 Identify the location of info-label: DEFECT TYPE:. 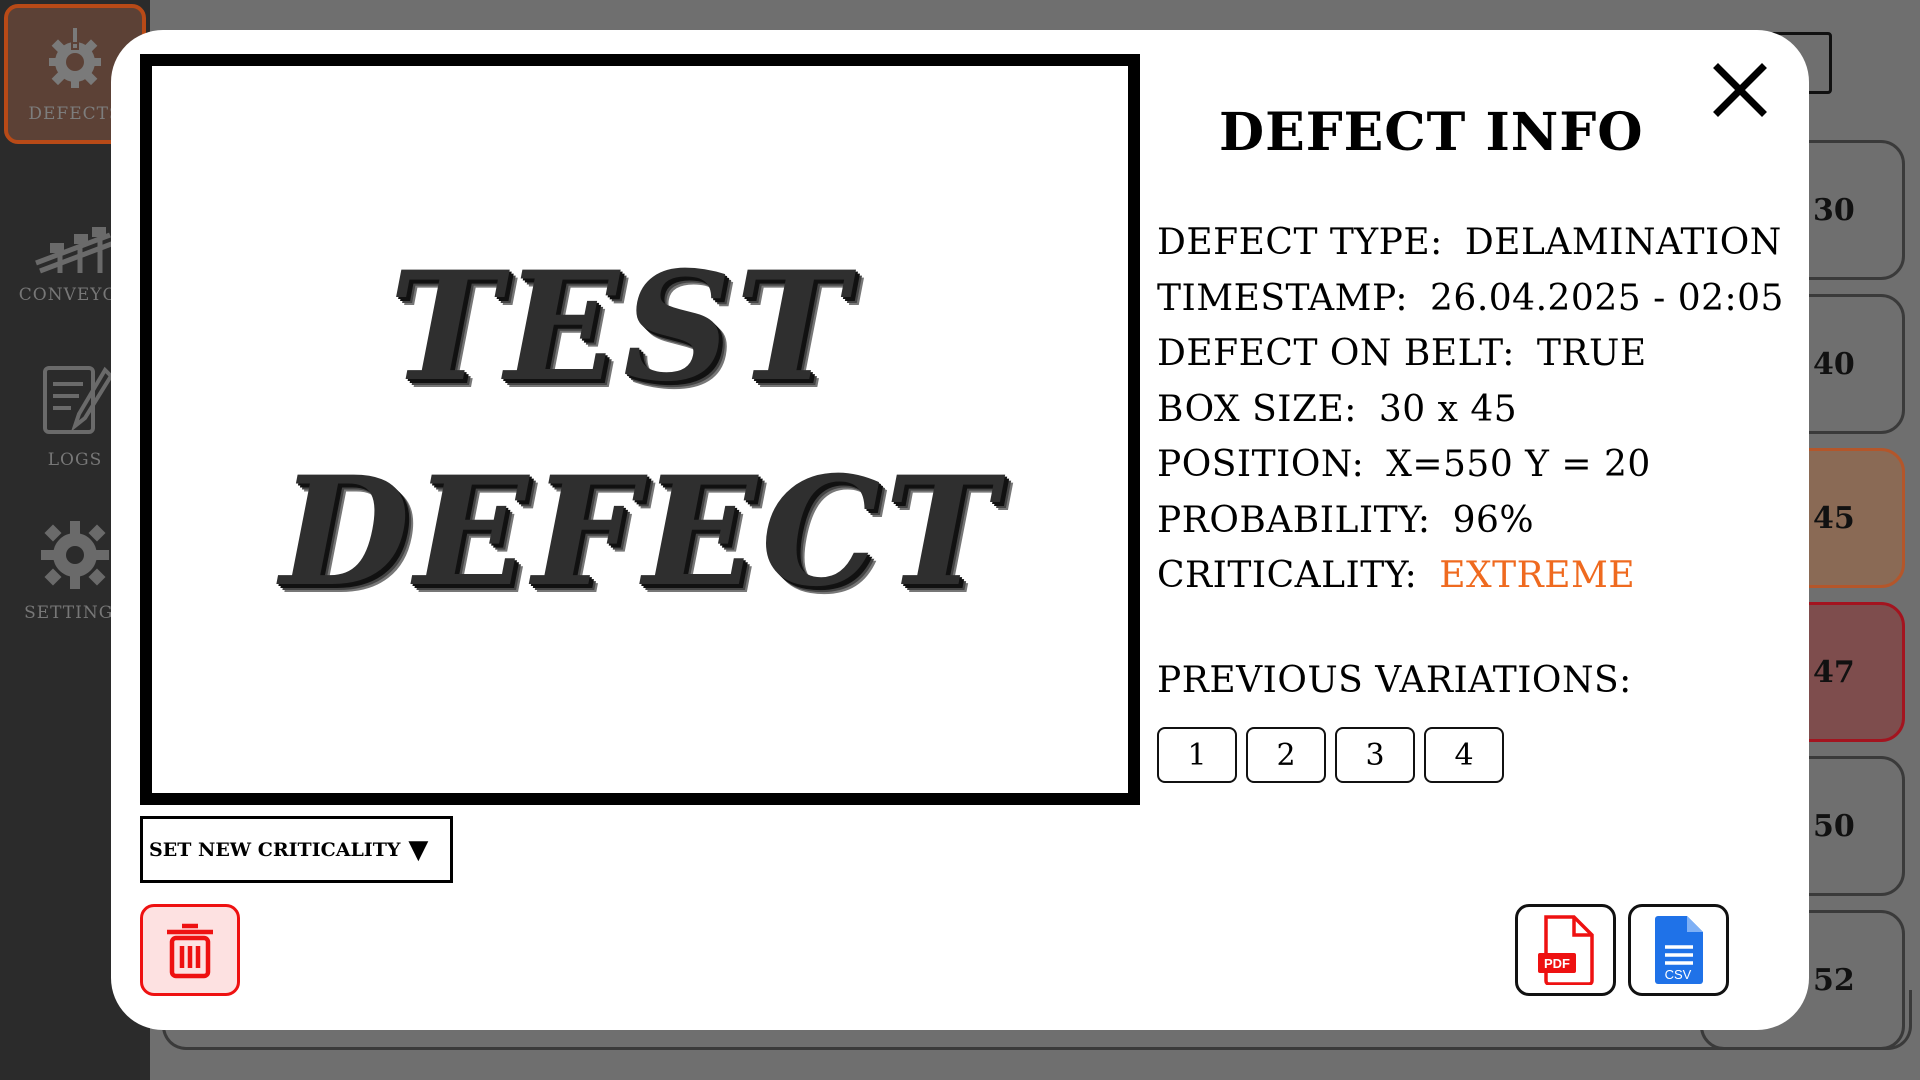
(1300, 242).